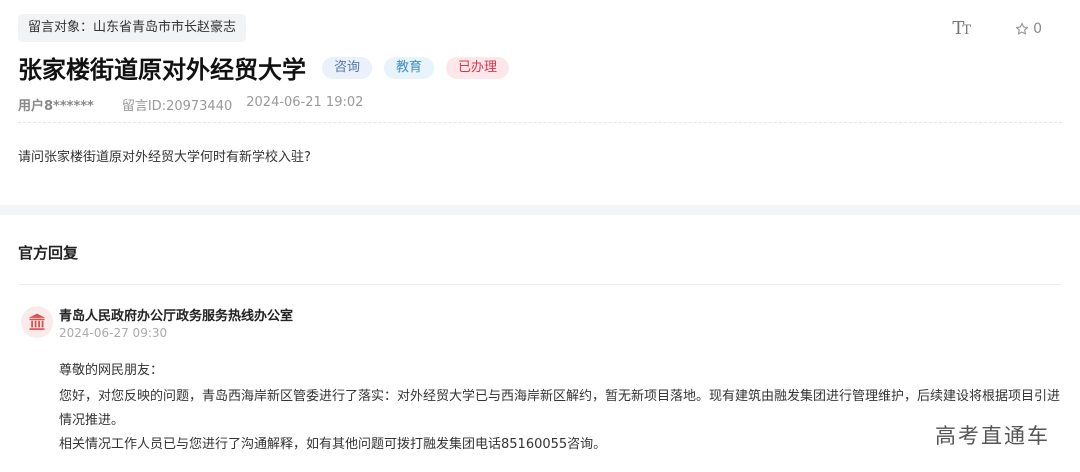 Image resolution: width=1080 pixels, height=472 pixels. I want to click on government-building-icon, so click(37, 321).